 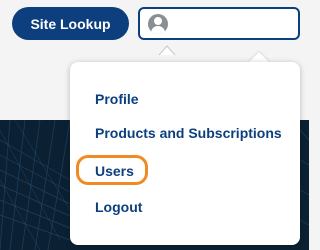 What do you see at coordinates (219, 23) in the screenshot?
I see `account-menu-toggle` at bounding box center [219, 23].